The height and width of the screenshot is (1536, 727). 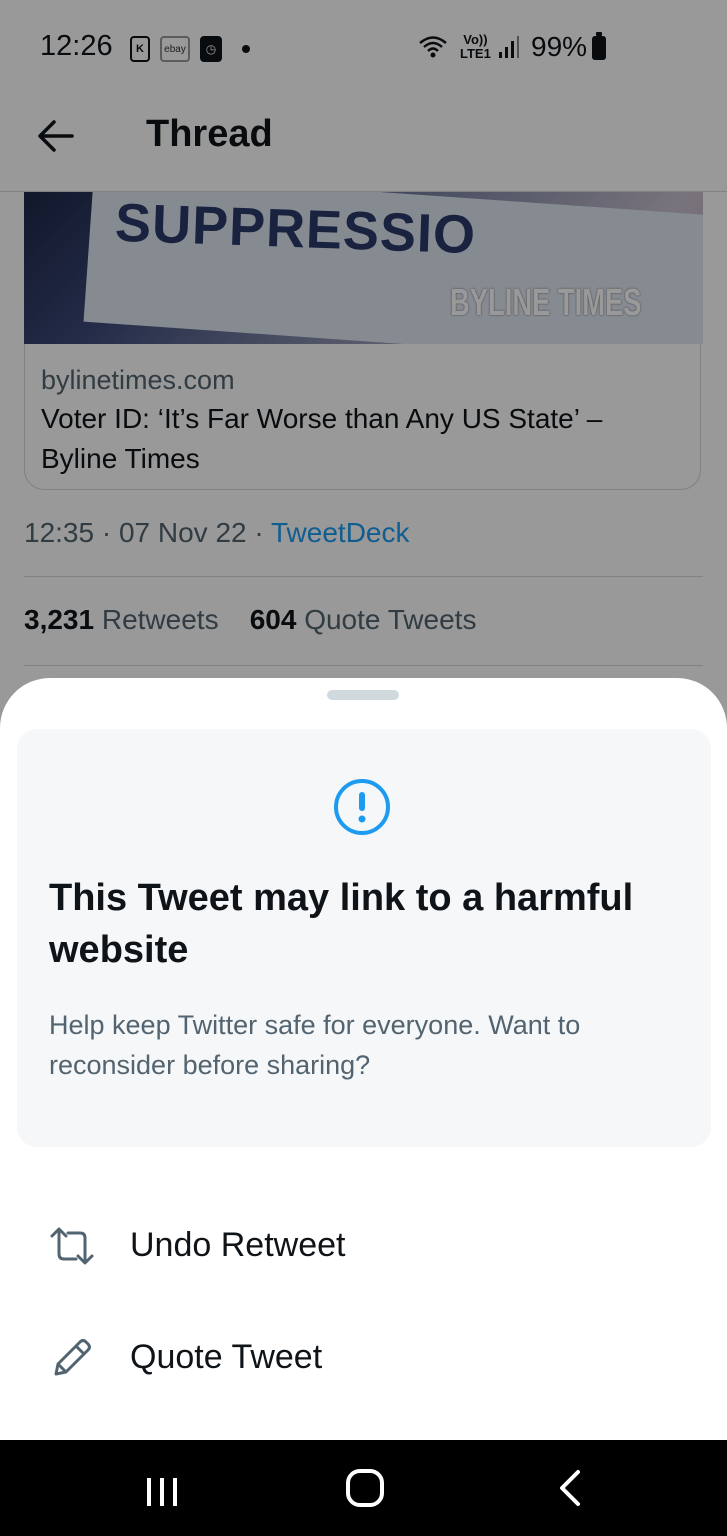 I want to click on pencil-icon, so click(x=72, y=1357).